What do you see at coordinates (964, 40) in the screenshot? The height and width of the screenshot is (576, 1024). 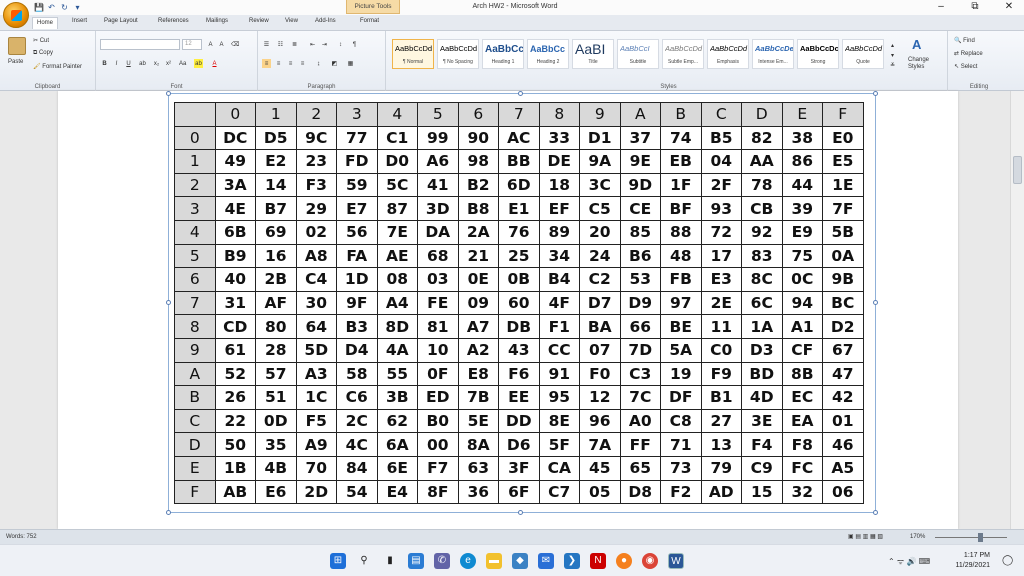 I see `find-button: 🔍 Find` at bounding box center [964, 40].